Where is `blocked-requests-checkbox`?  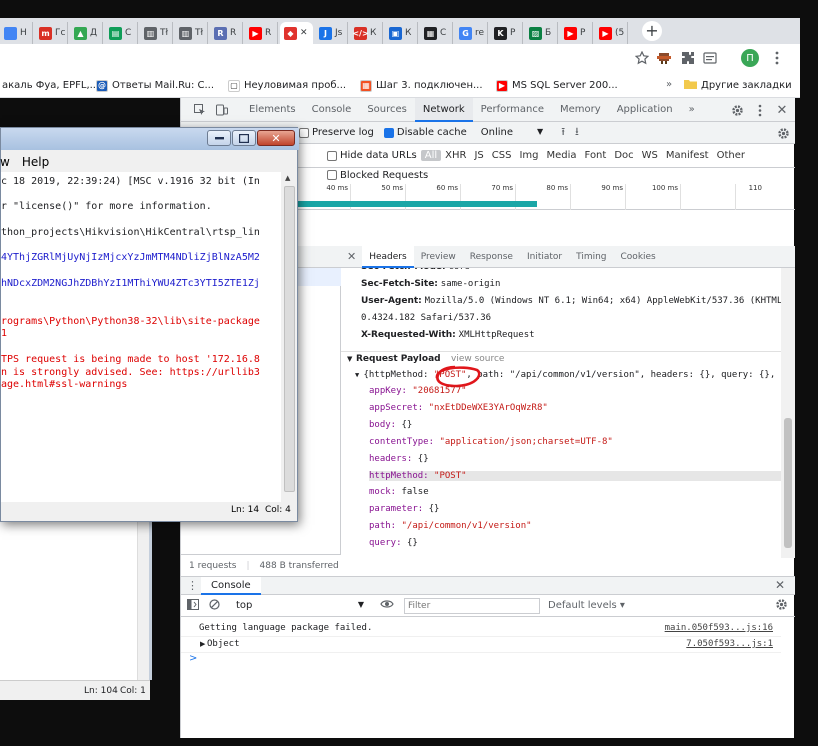
blocked-requests-checkbox is located at coordinates (333, 175).